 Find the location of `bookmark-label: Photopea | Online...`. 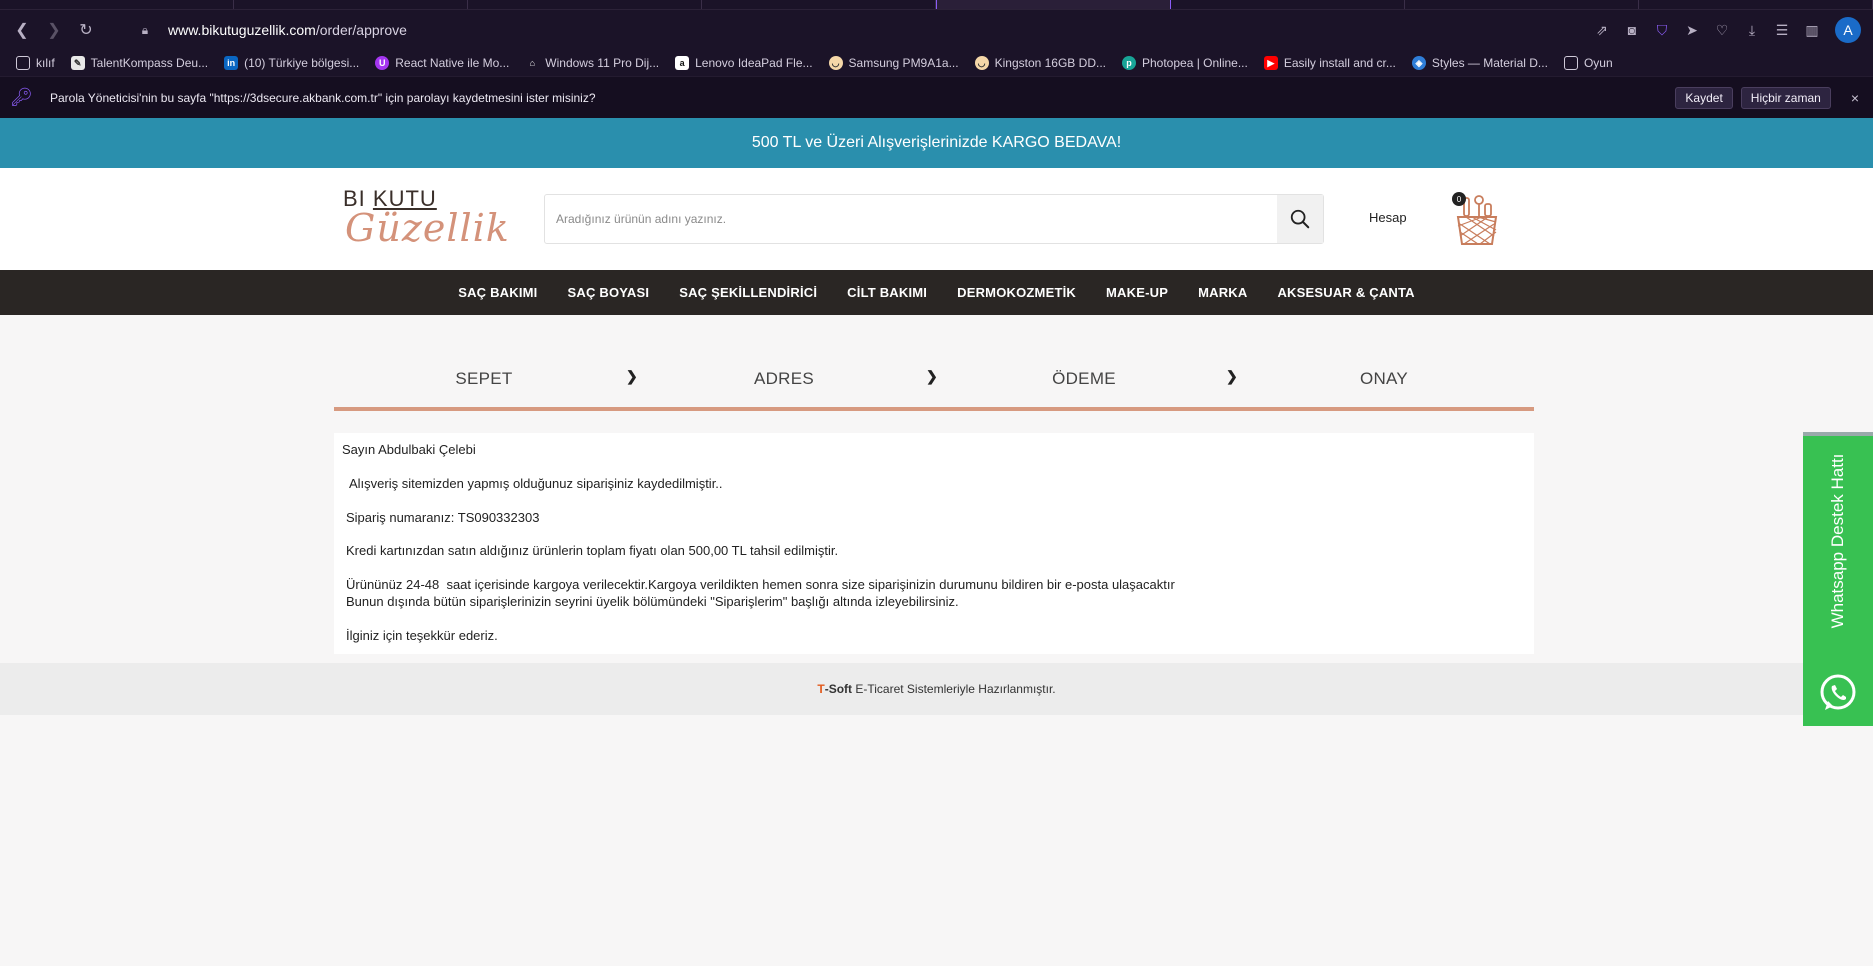

bookmark-label: Photopea | Online... is located at coordinates (1194, 63).